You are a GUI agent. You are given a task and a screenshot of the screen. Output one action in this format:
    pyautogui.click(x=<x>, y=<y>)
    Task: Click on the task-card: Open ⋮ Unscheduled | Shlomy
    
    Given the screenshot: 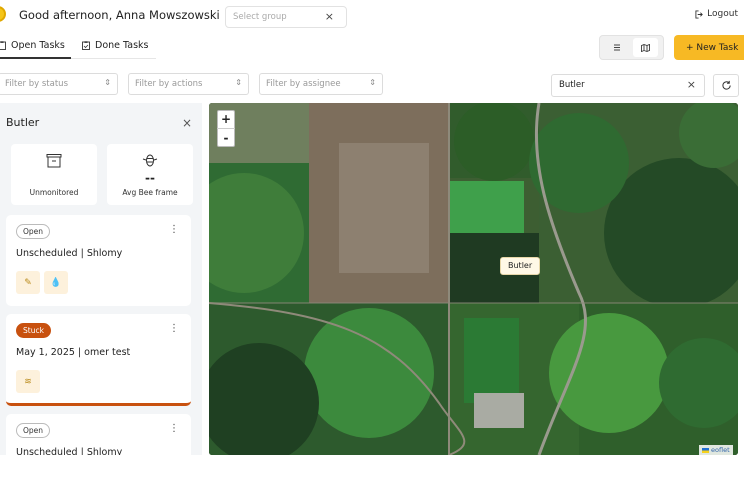 What is the action you would take?
    pyautogui.click(x=98, y=434)
    